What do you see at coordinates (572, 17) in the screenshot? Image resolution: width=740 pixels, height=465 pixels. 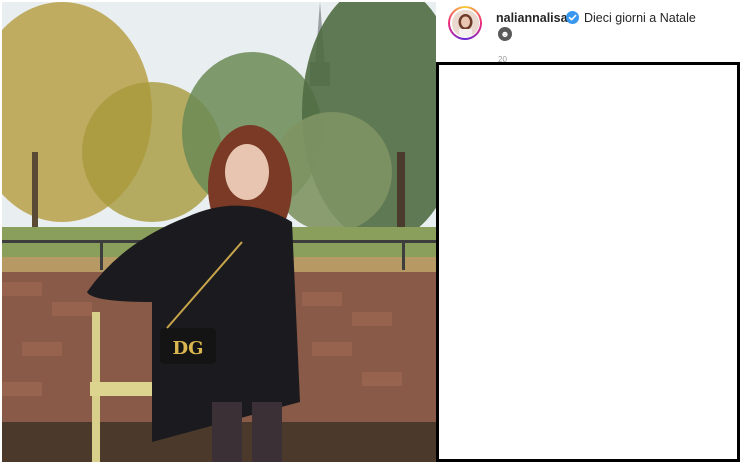 I see `verified-badge-icon` at bounding box center [572, 17].